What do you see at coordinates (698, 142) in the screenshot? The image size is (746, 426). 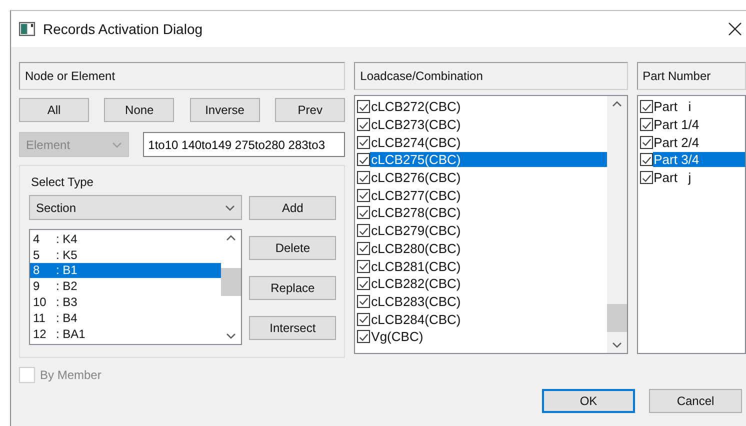 I see `list-item: Part 2/4` at bounding box center [698, 142].